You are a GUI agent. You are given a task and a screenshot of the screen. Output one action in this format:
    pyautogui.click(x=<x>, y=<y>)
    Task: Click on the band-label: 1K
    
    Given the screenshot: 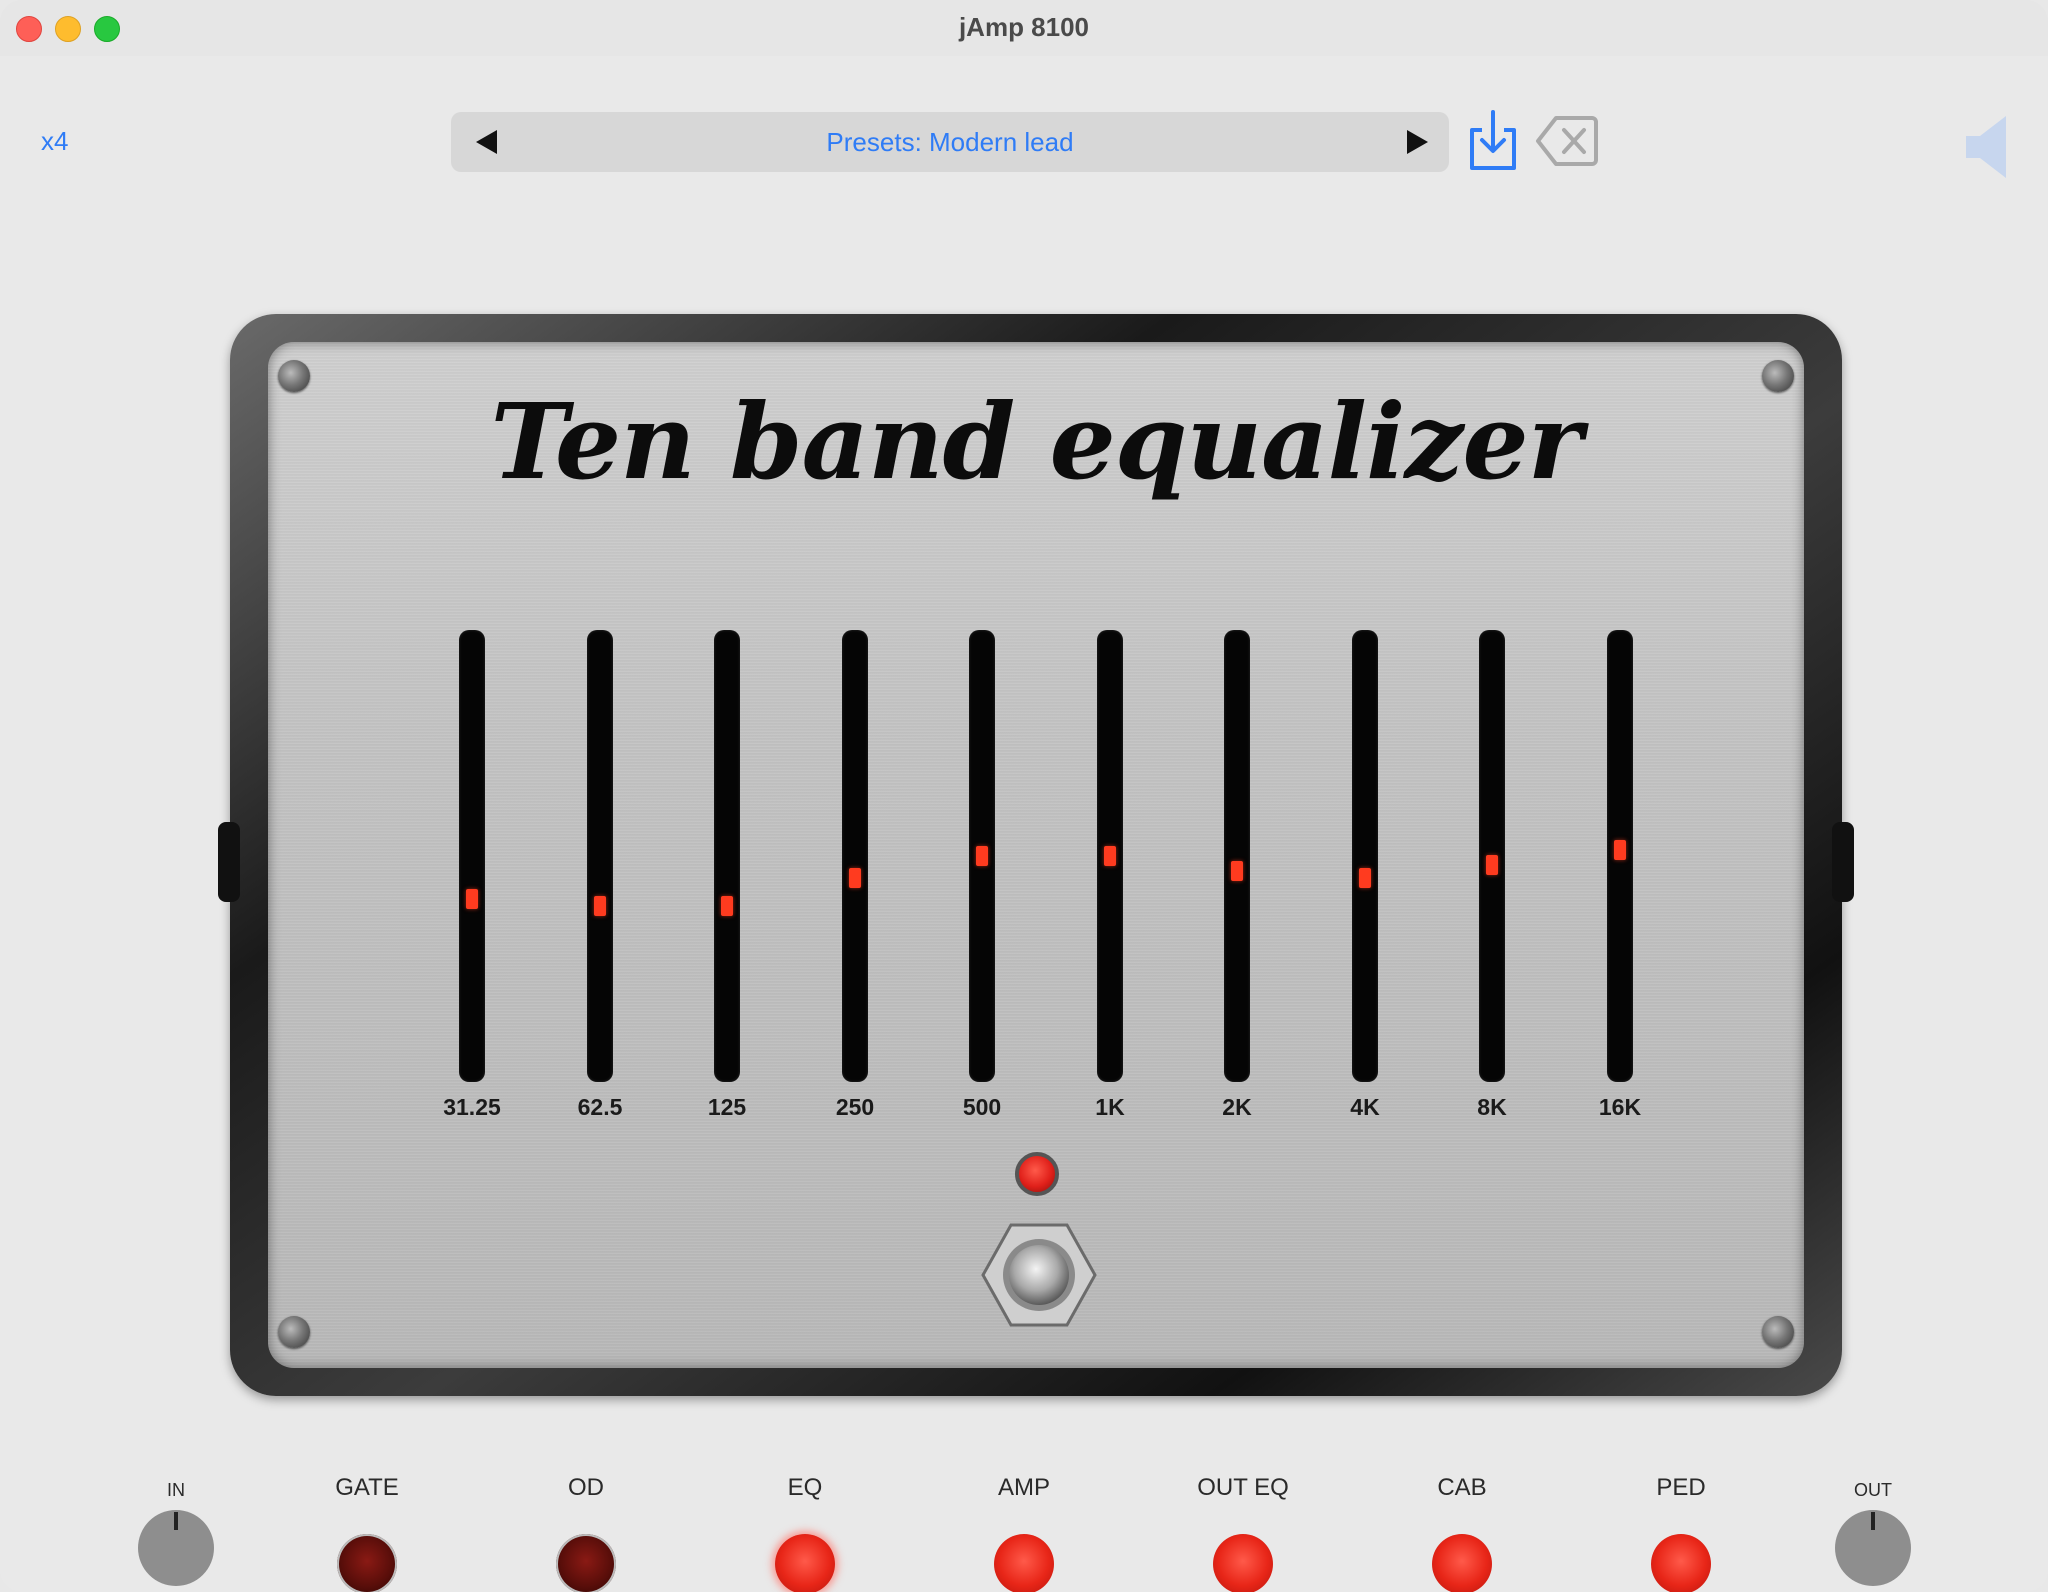 What is the action you would take?
    pyautogui.click(x=1110, y=1107)
    